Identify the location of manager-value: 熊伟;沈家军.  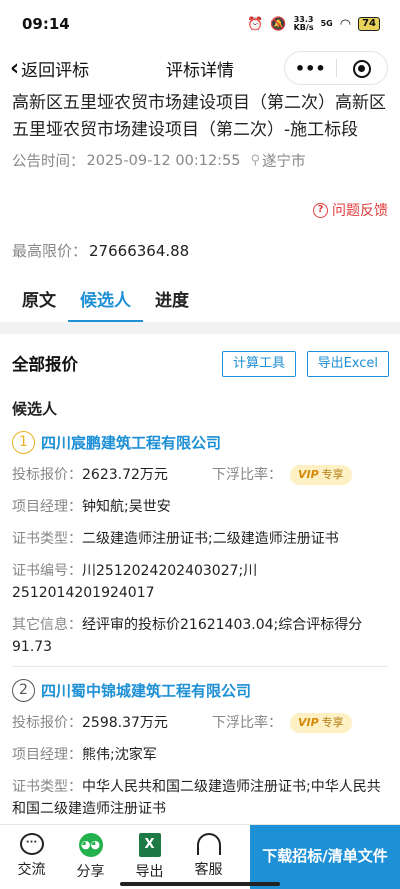
(119, 755).